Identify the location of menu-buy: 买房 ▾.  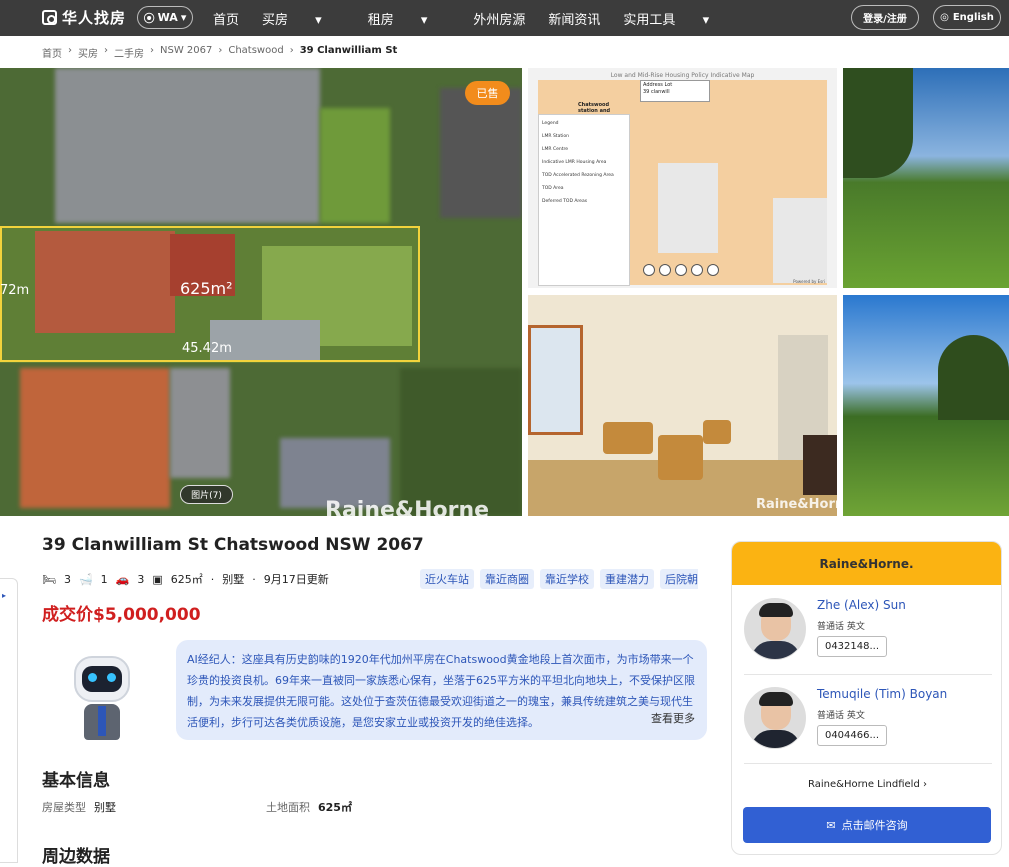
(303, 18).